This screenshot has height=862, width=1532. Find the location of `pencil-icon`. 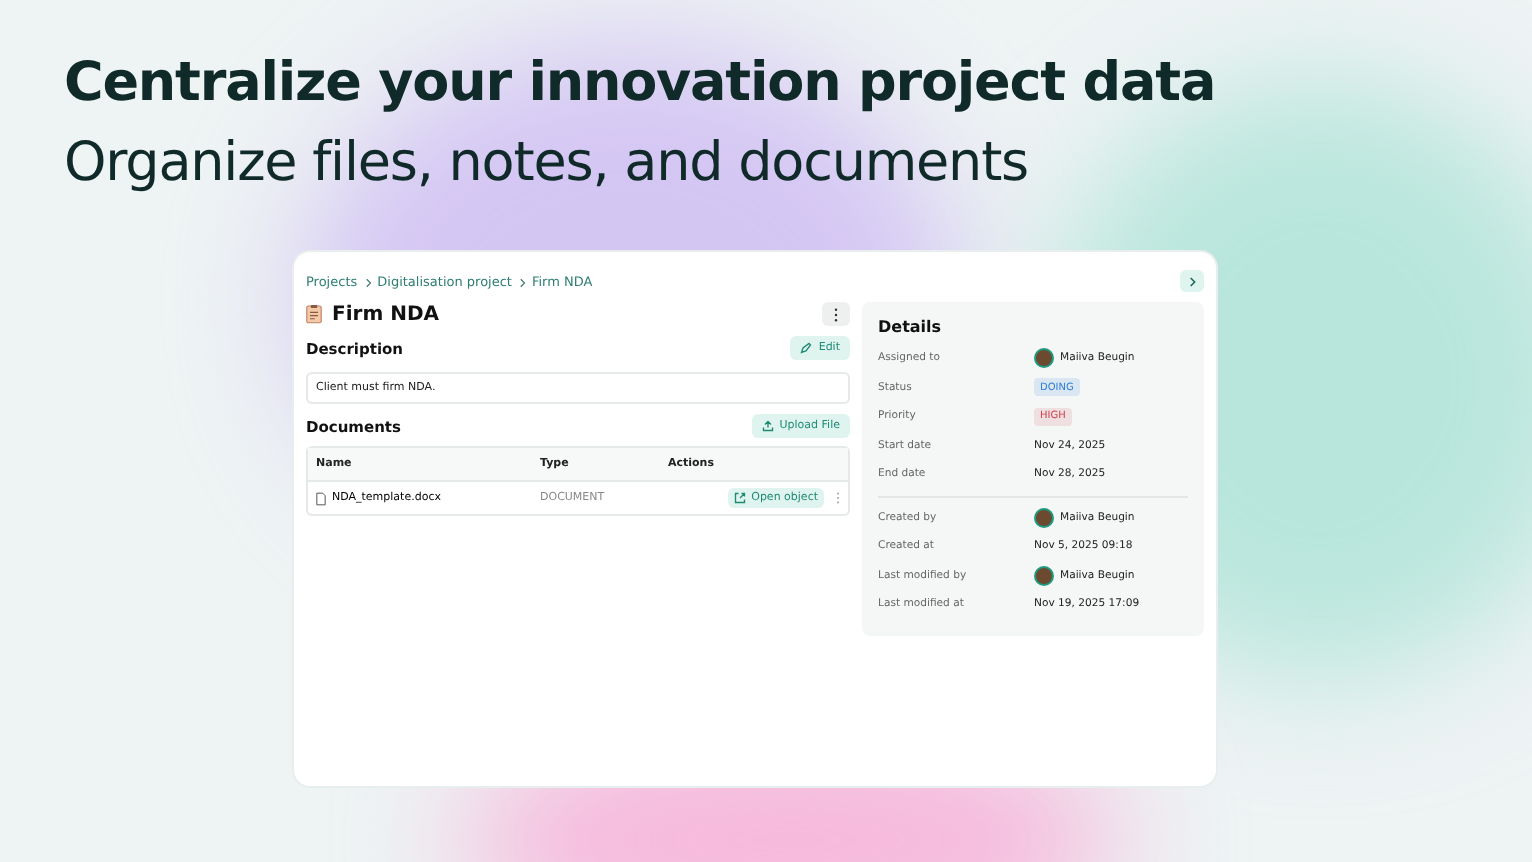

pencil-icon is located at coordinates (806, 348).